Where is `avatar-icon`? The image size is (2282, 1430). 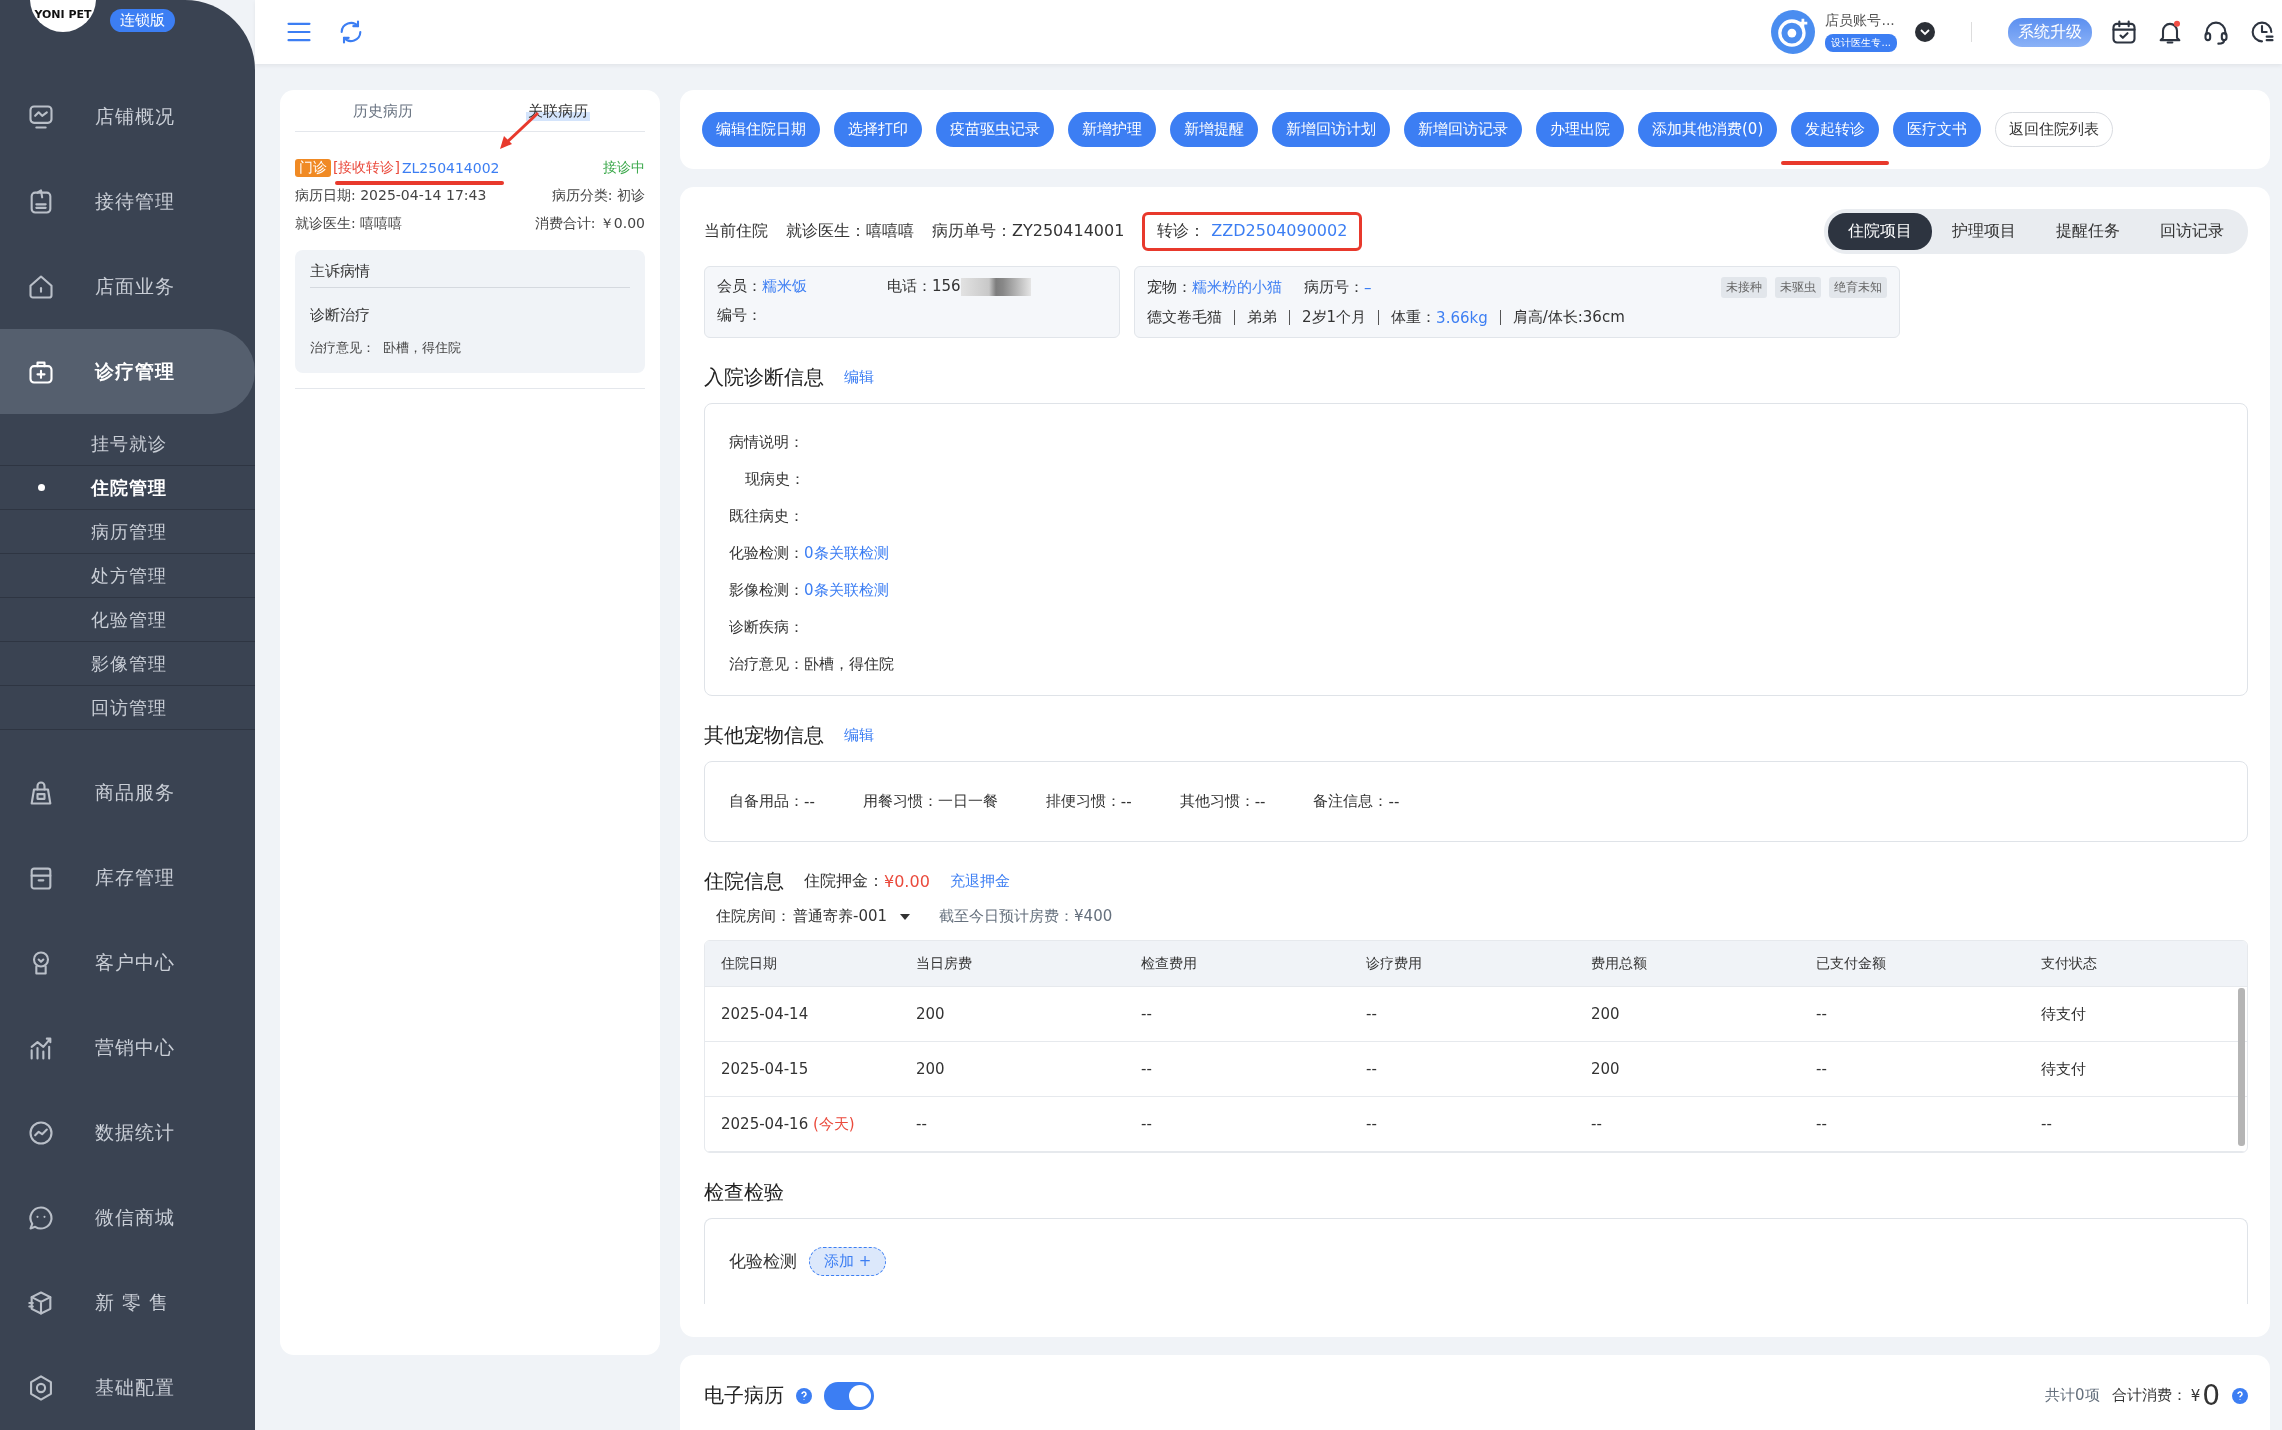
avatar-icon is located at coordinates (1793, 32).